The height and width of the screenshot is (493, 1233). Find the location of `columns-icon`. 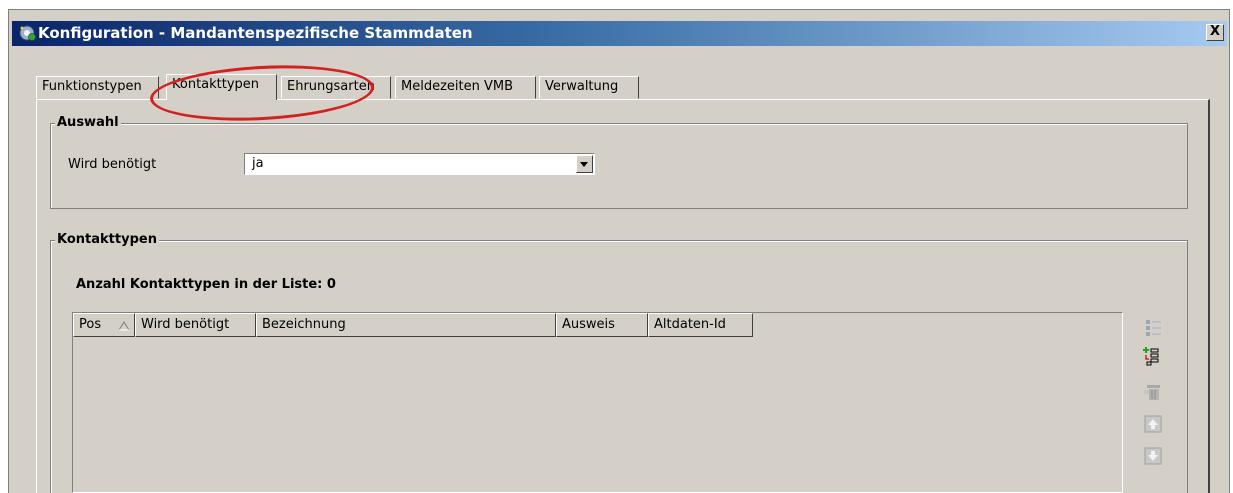

columns-icon is located at coordinates (1153, 328).